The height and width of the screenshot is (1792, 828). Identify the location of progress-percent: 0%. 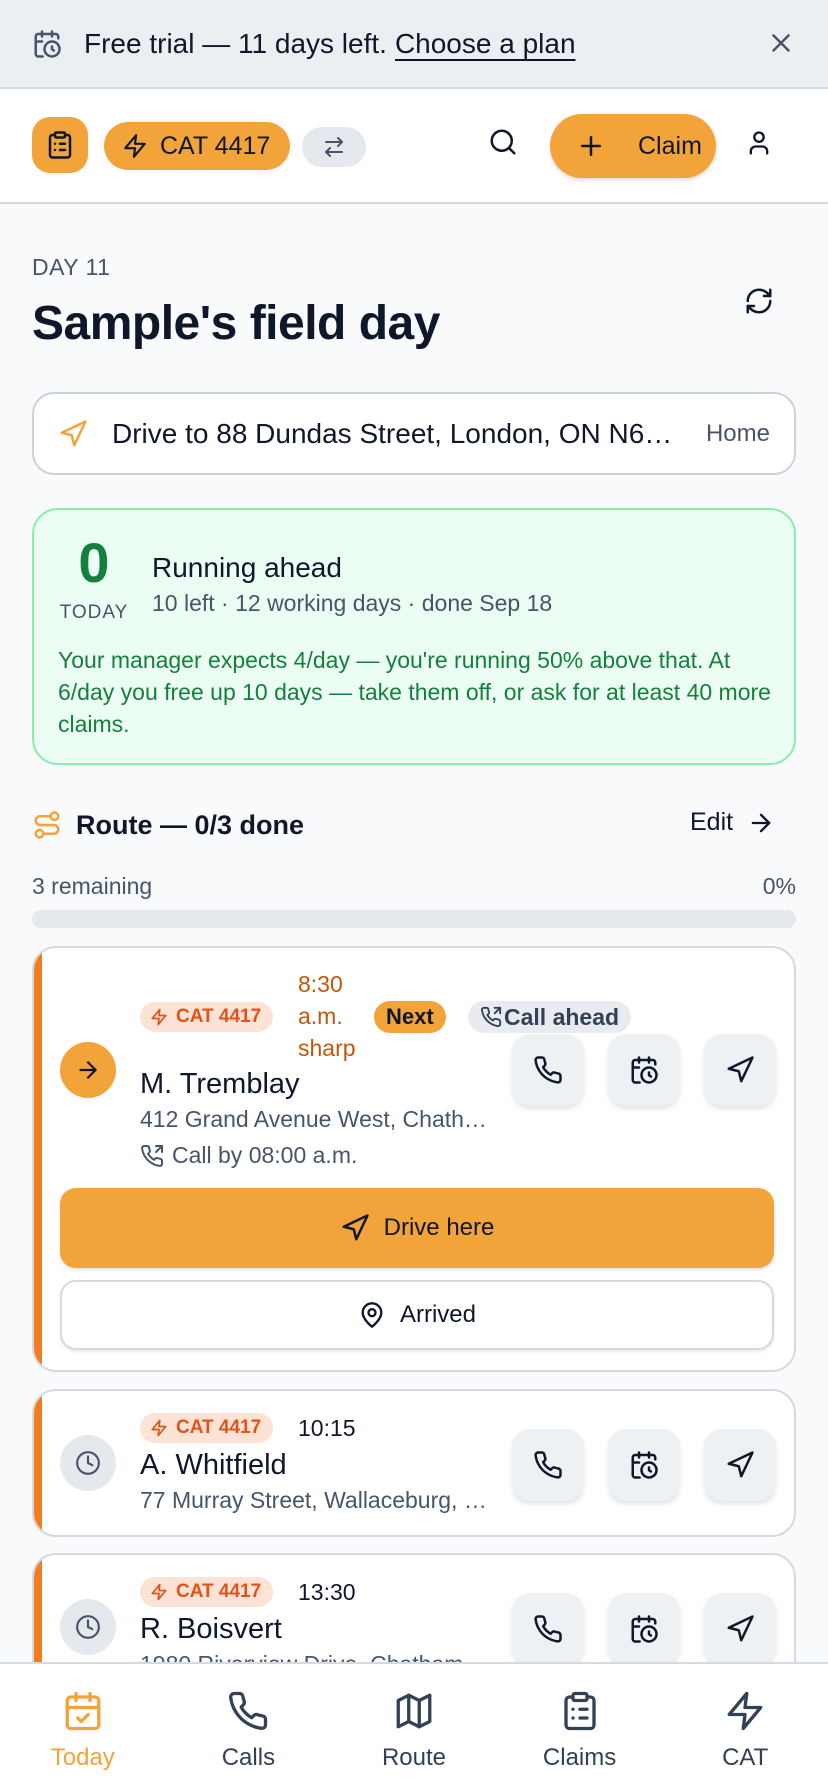
(779, 886).